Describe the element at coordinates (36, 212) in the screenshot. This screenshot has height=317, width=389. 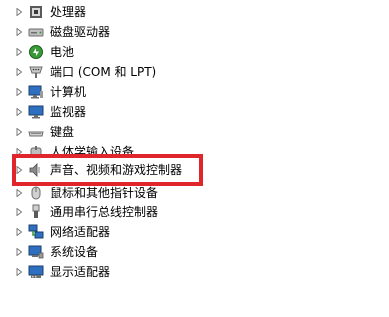
I see `usb-icon` at that location.